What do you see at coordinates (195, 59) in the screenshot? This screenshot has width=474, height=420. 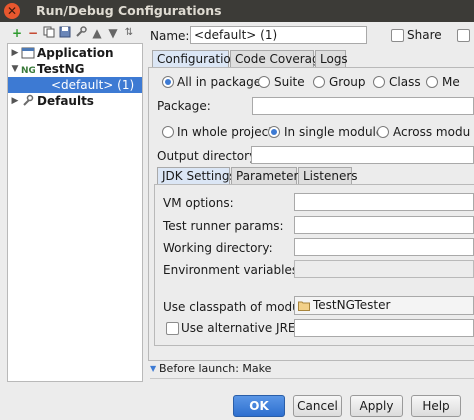 I see `tab-configuration: Configuration` at bounding box center [195, 59].